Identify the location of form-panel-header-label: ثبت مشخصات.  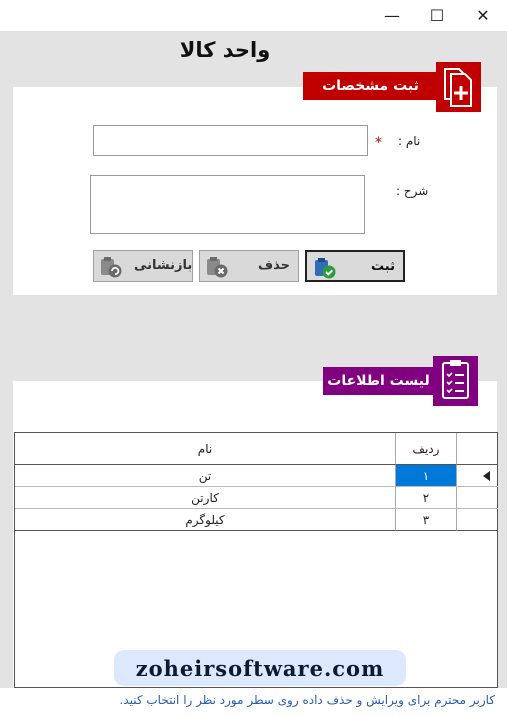
(370, 86).